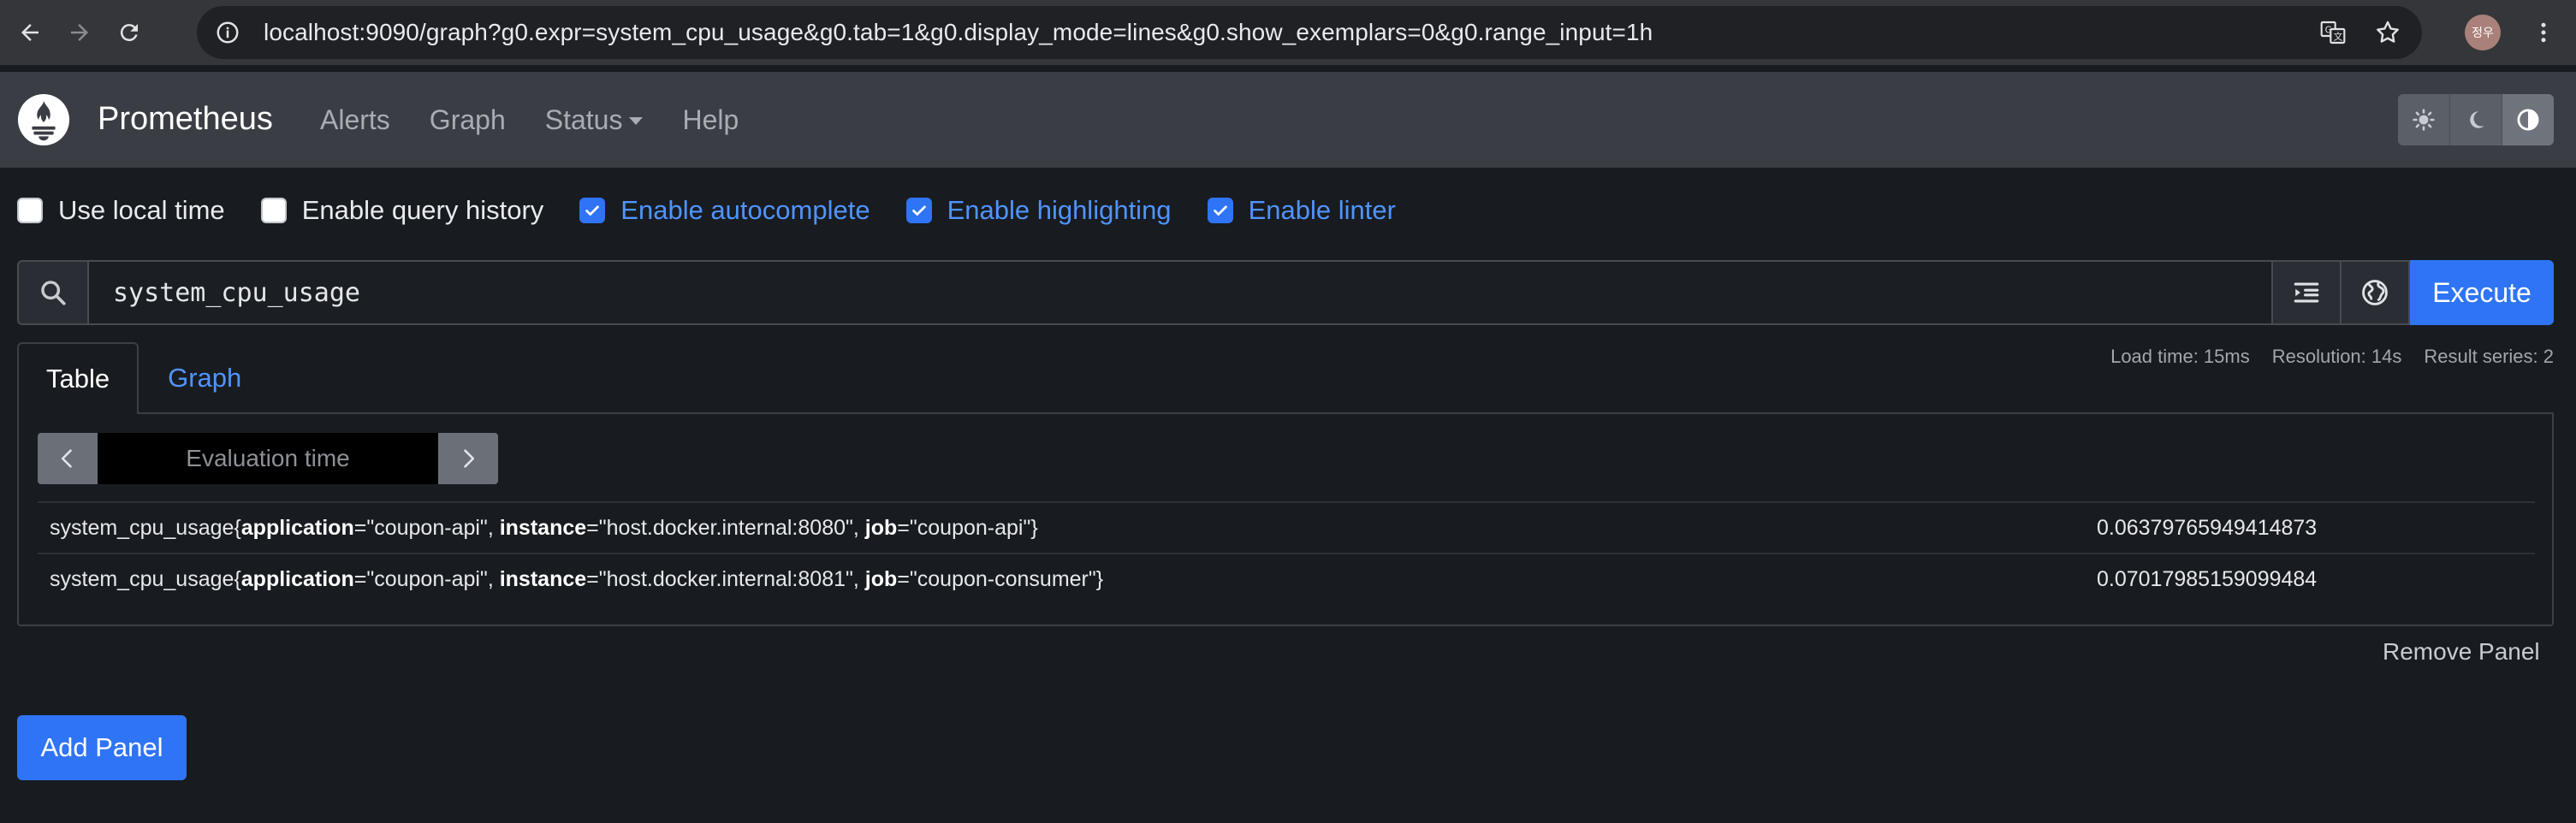  What do you see at coordinates (1180, 292) in the screenshot?
I see `expression-input: system_cpu_usage` at bounding box center [1180, 292].